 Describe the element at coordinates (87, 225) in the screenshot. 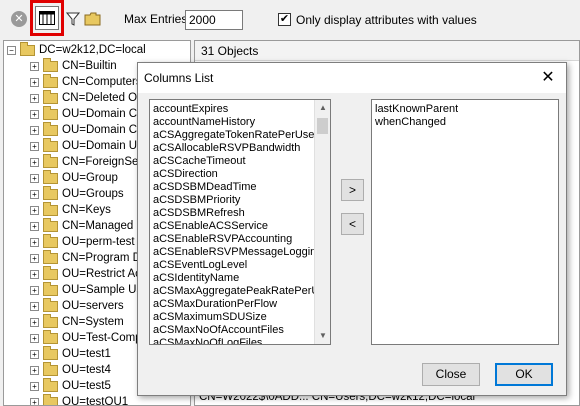

I see `tree-item: + CN=Managed S` at that location.